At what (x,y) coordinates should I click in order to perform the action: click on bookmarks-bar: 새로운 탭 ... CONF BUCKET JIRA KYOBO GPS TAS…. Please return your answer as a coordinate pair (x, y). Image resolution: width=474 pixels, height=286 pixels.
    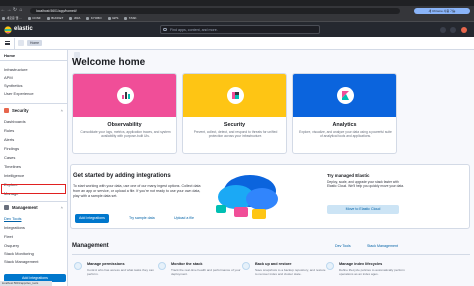
    Looking at the image, I should click on (237, 18).